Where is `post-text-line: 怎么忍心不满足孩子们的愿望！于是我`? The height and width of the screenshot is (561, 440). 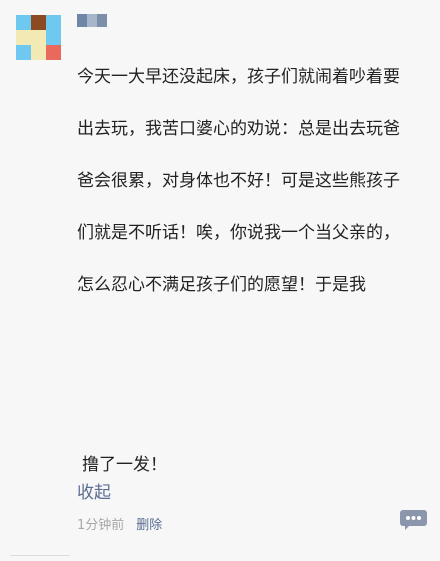 post-text-line: 怎么忍心不满足孩子们的愿望！于是我 is located at coordinates (221, 285).